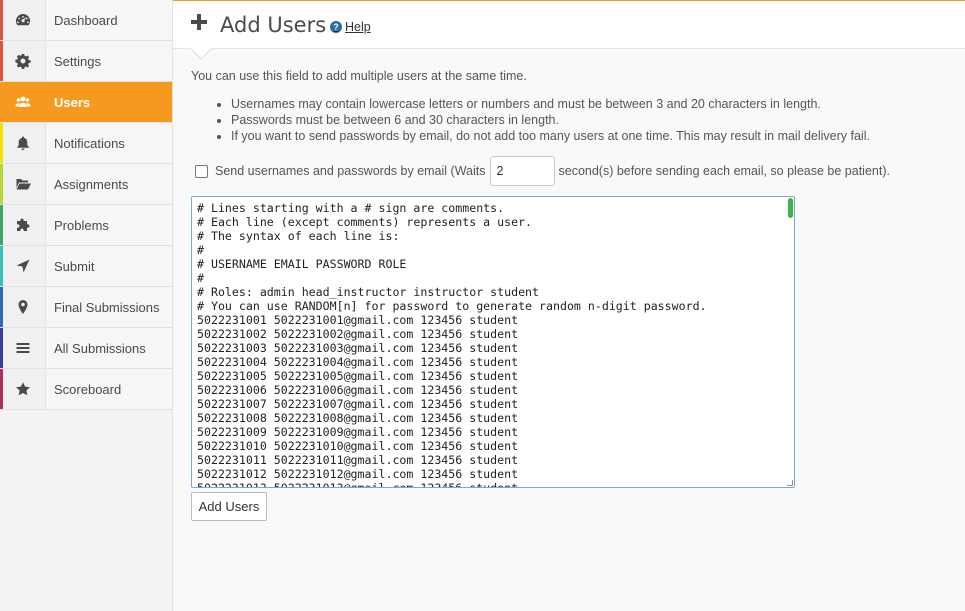 The image size is (965, 611). Describe the element at coordinates (23, 225) in the screenshot. I see `puzzle-icon` at that location.